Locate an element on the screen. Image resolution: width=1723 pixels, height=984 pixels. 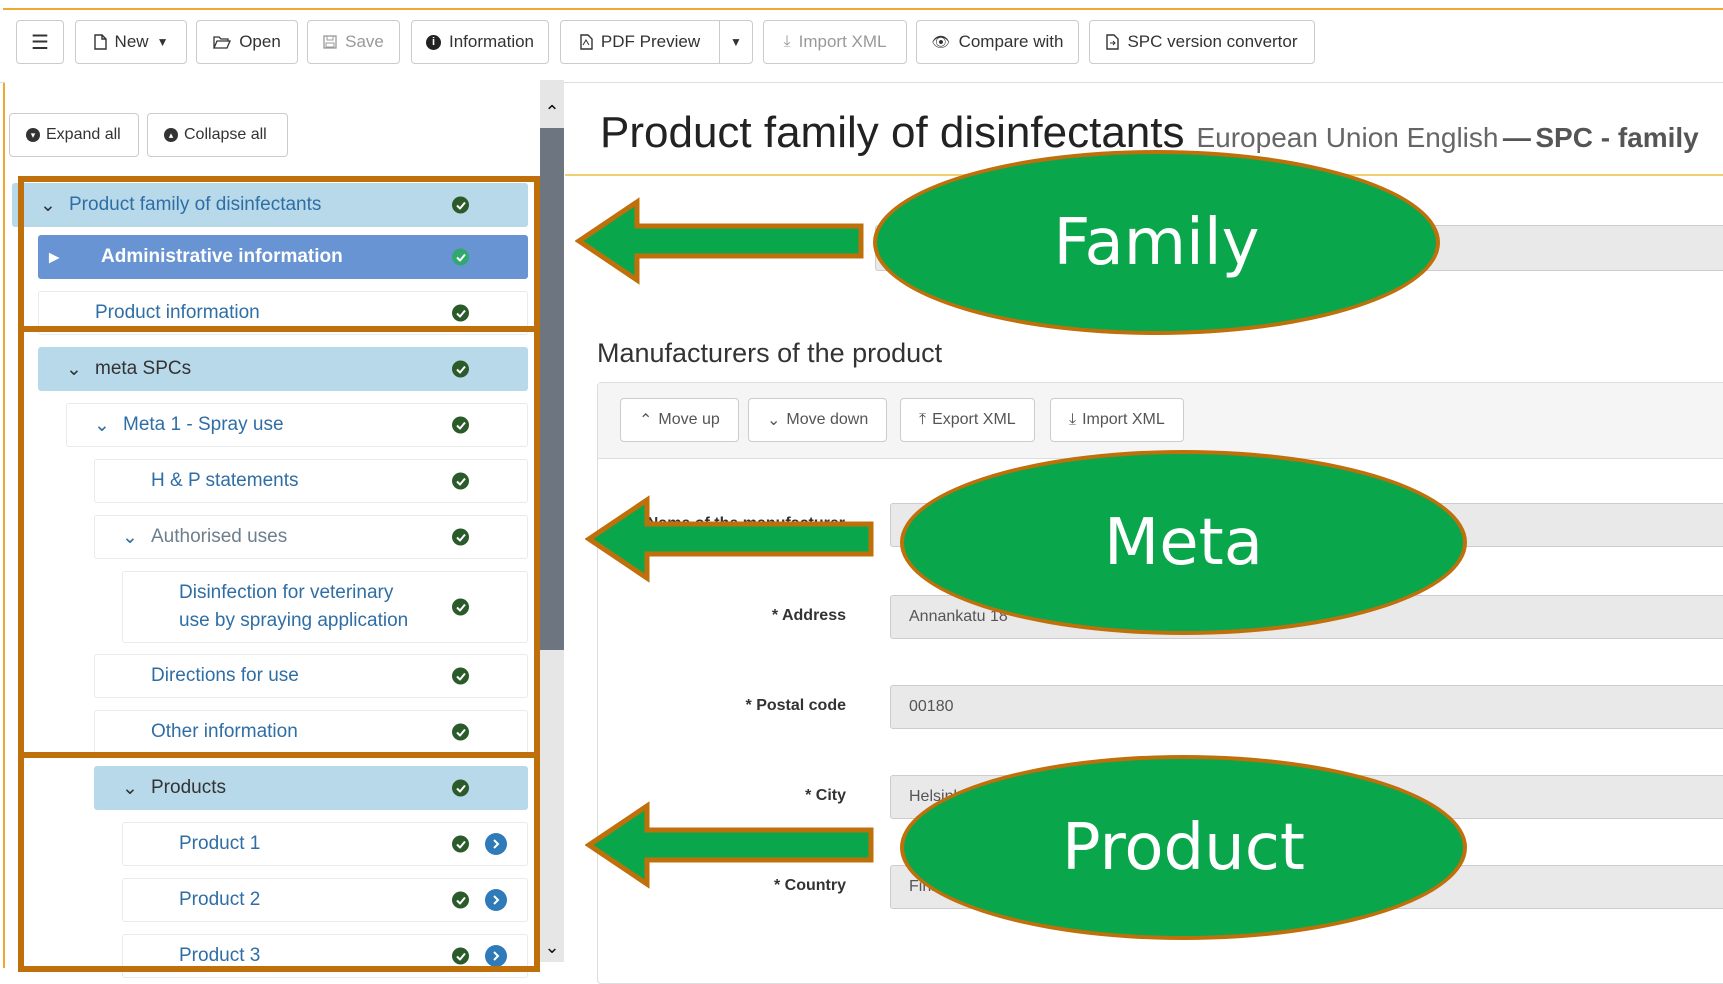
chevron-up-icon: ⌃ is located at coordinates (646, 420).